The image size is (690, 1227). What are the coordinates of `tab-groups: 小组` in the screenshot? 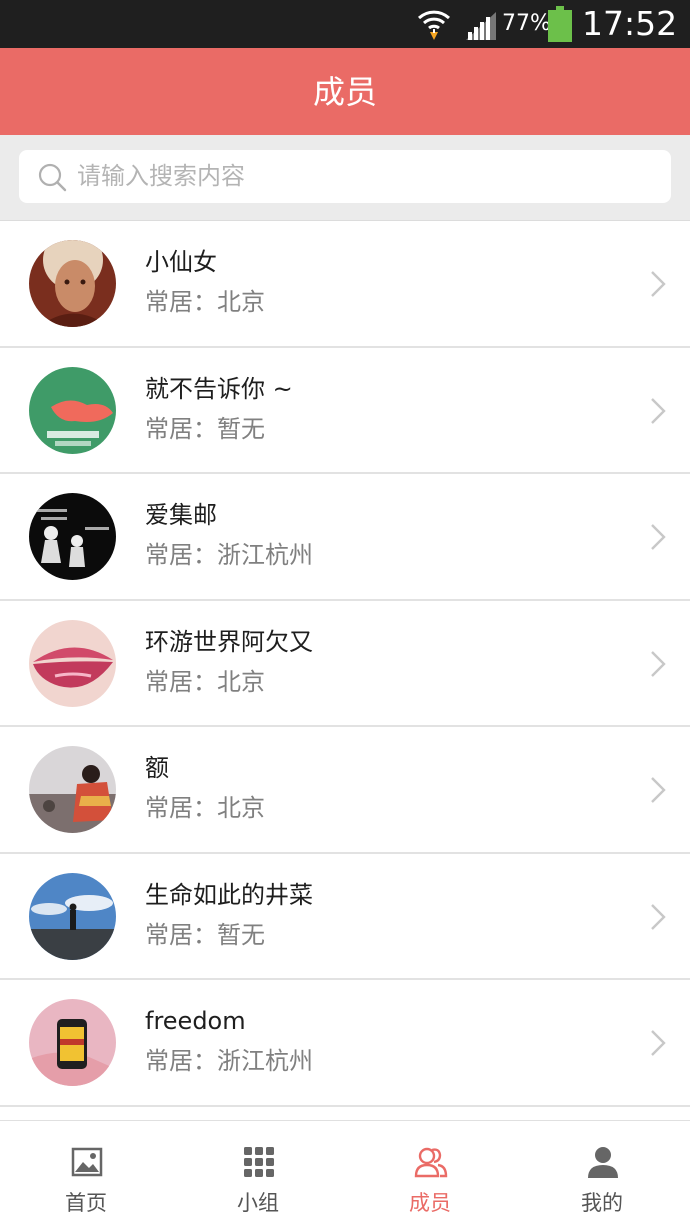 It's located at (258, 1174).